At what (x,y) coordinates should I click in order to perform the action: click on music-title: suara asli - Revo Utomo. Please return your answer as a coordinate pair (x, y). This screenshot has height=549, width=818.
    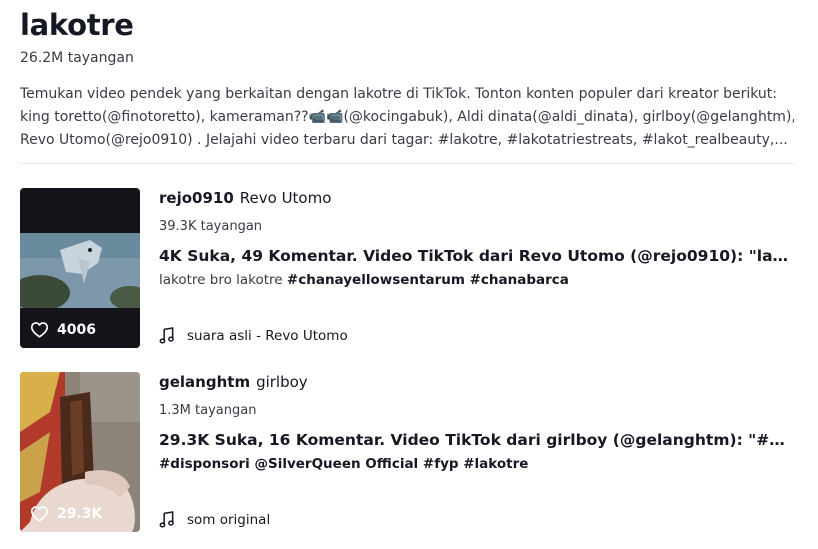
    Looking at the image, I should click on (267, 336).